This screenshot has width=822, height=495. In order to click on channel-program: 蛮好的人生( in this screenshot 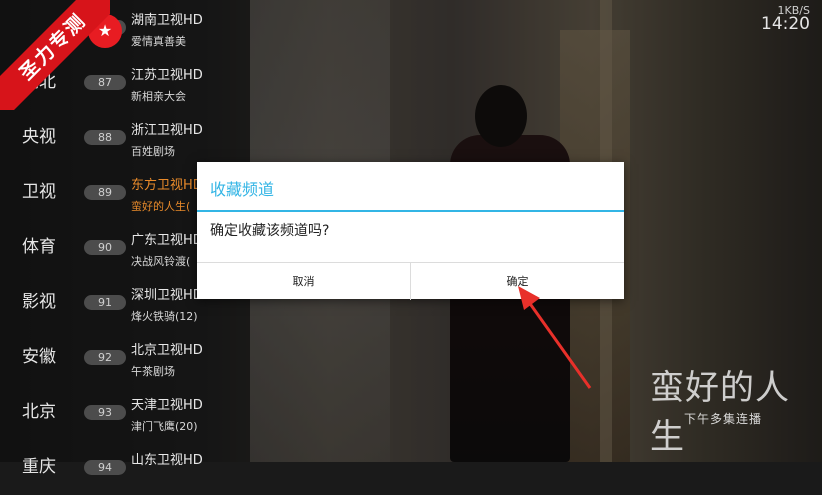, I will do `click(161, 206)`.